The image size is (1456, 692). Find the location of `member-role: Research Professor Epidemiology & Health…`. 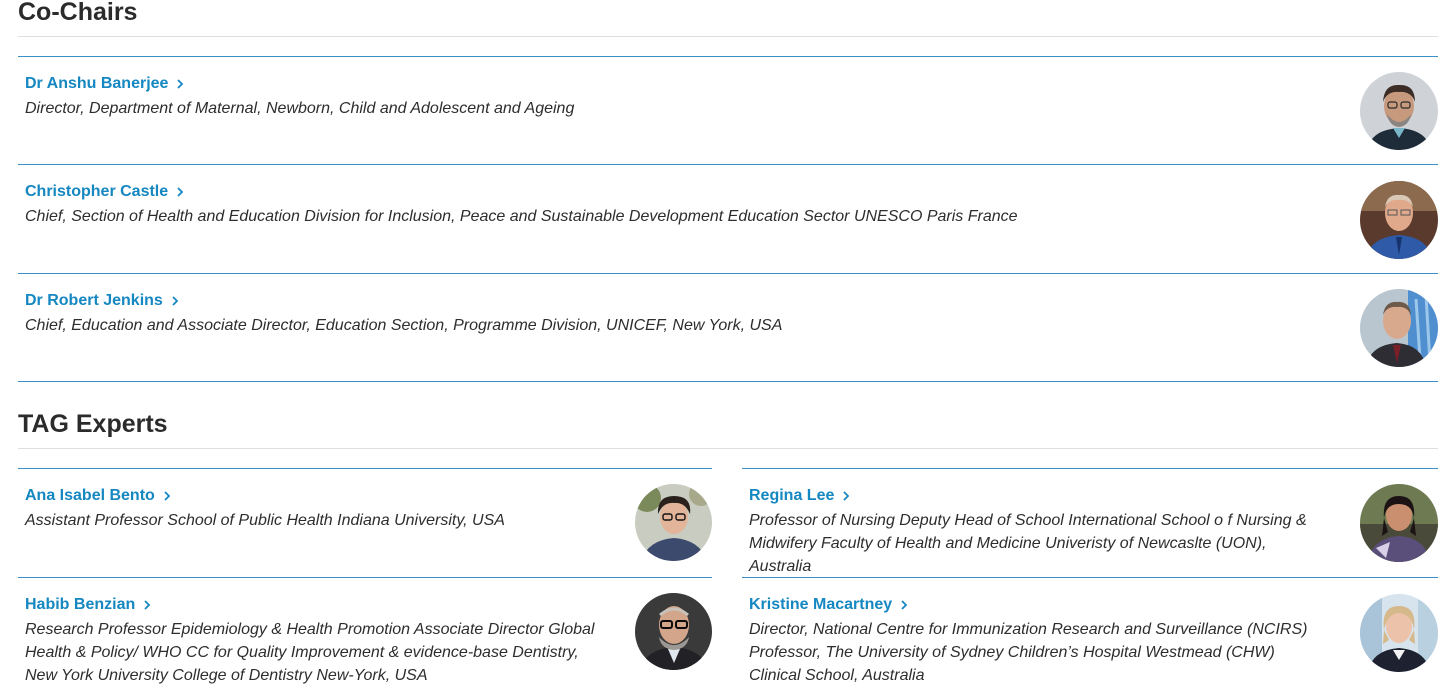

member-role: Research Professor Epidemiology & Health… is located at coordinates (310, 652).